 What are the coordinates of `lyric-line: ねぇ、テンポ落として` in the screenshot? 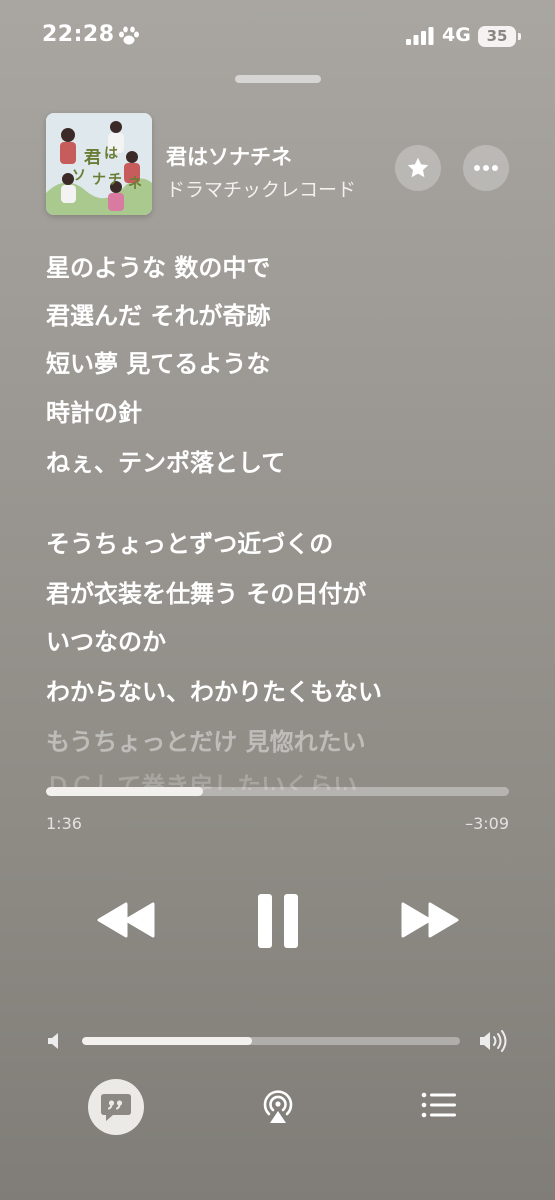 It's located at (165, 460).